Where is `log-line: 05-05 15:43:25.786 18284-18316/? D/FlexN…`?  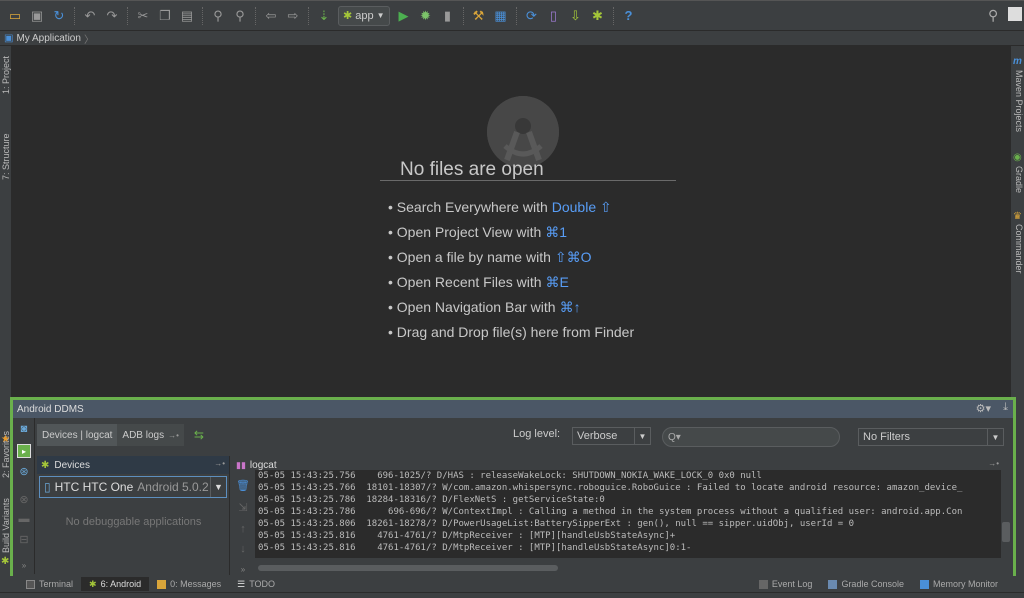
log-line: 05-05 15:43:25.786 18284-18316/? D/FlexN… is located at coordinates (431, 500).